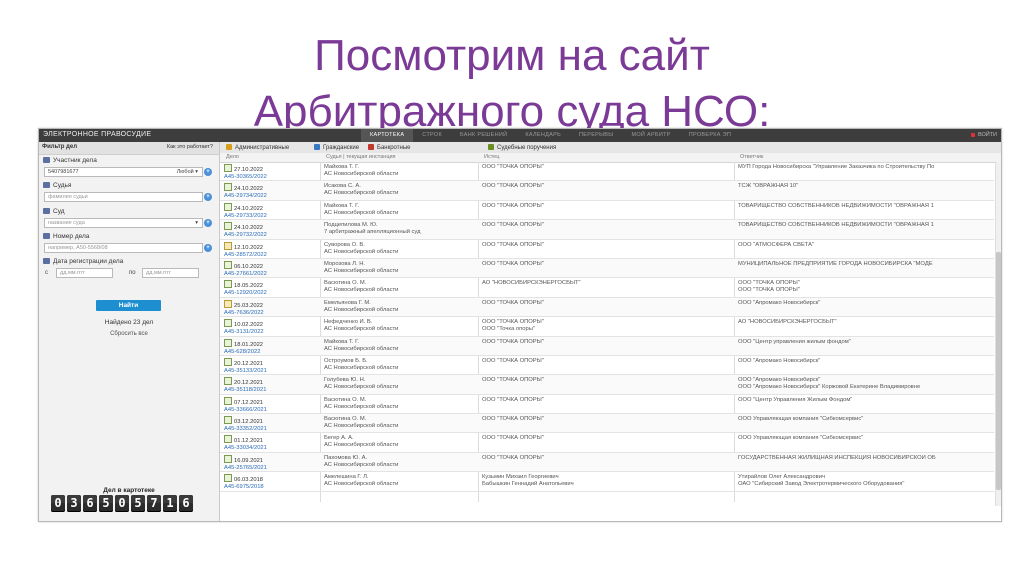 The height and width of the screenshot is (574, 1024). I want to click on defendant-name: ООО "Центр Управления Жилым Фондом", so click(863, 400).